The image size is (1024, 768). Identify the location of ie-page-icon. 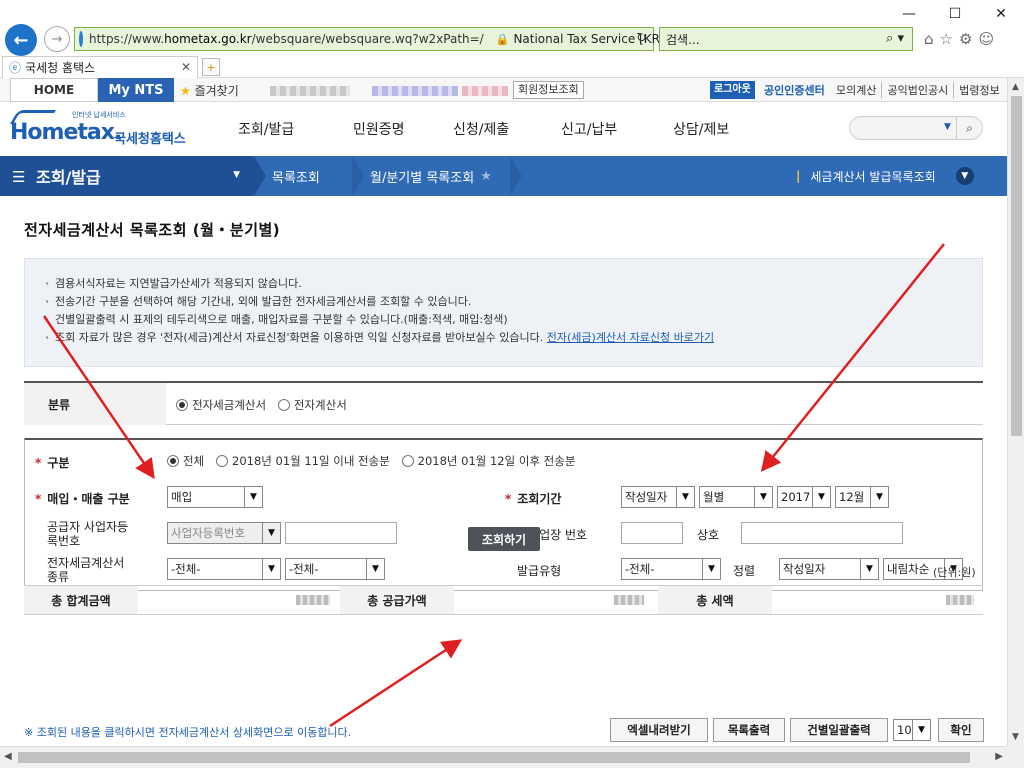
(81, 39).